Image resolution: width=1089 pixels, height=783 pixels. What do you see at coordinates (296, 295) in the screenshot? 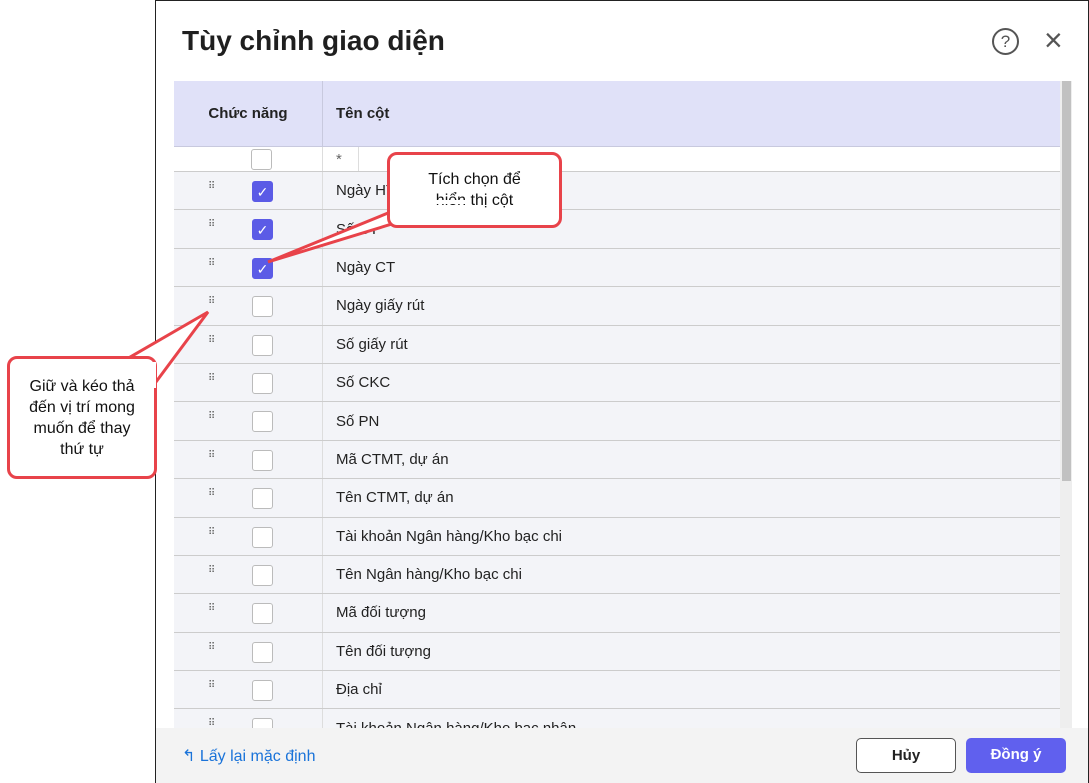
I see `callout-pointers` at bounding box center [296, 295].